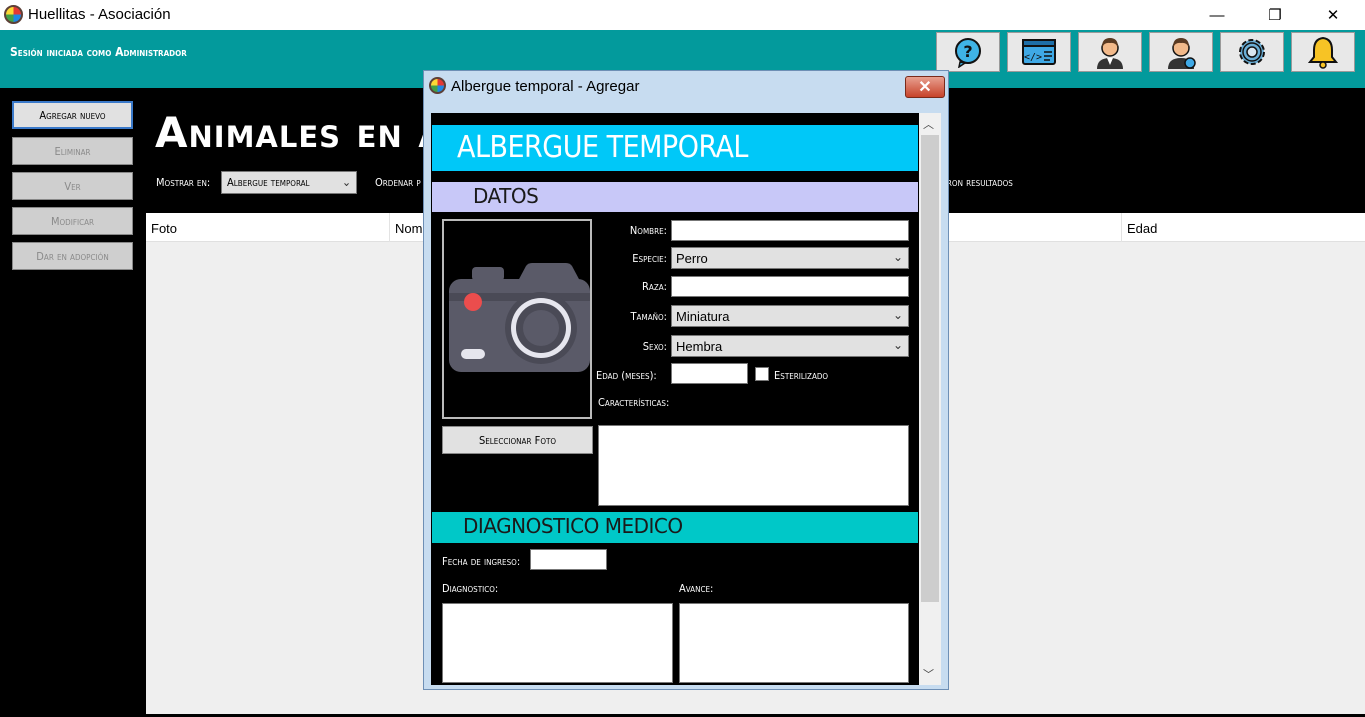  What do you see at coordinates (573, 526) in the screenshot?
I see `diagnostic-section-title: DIAGNOSTICO MEDICO` at bounding box center [573, 526].